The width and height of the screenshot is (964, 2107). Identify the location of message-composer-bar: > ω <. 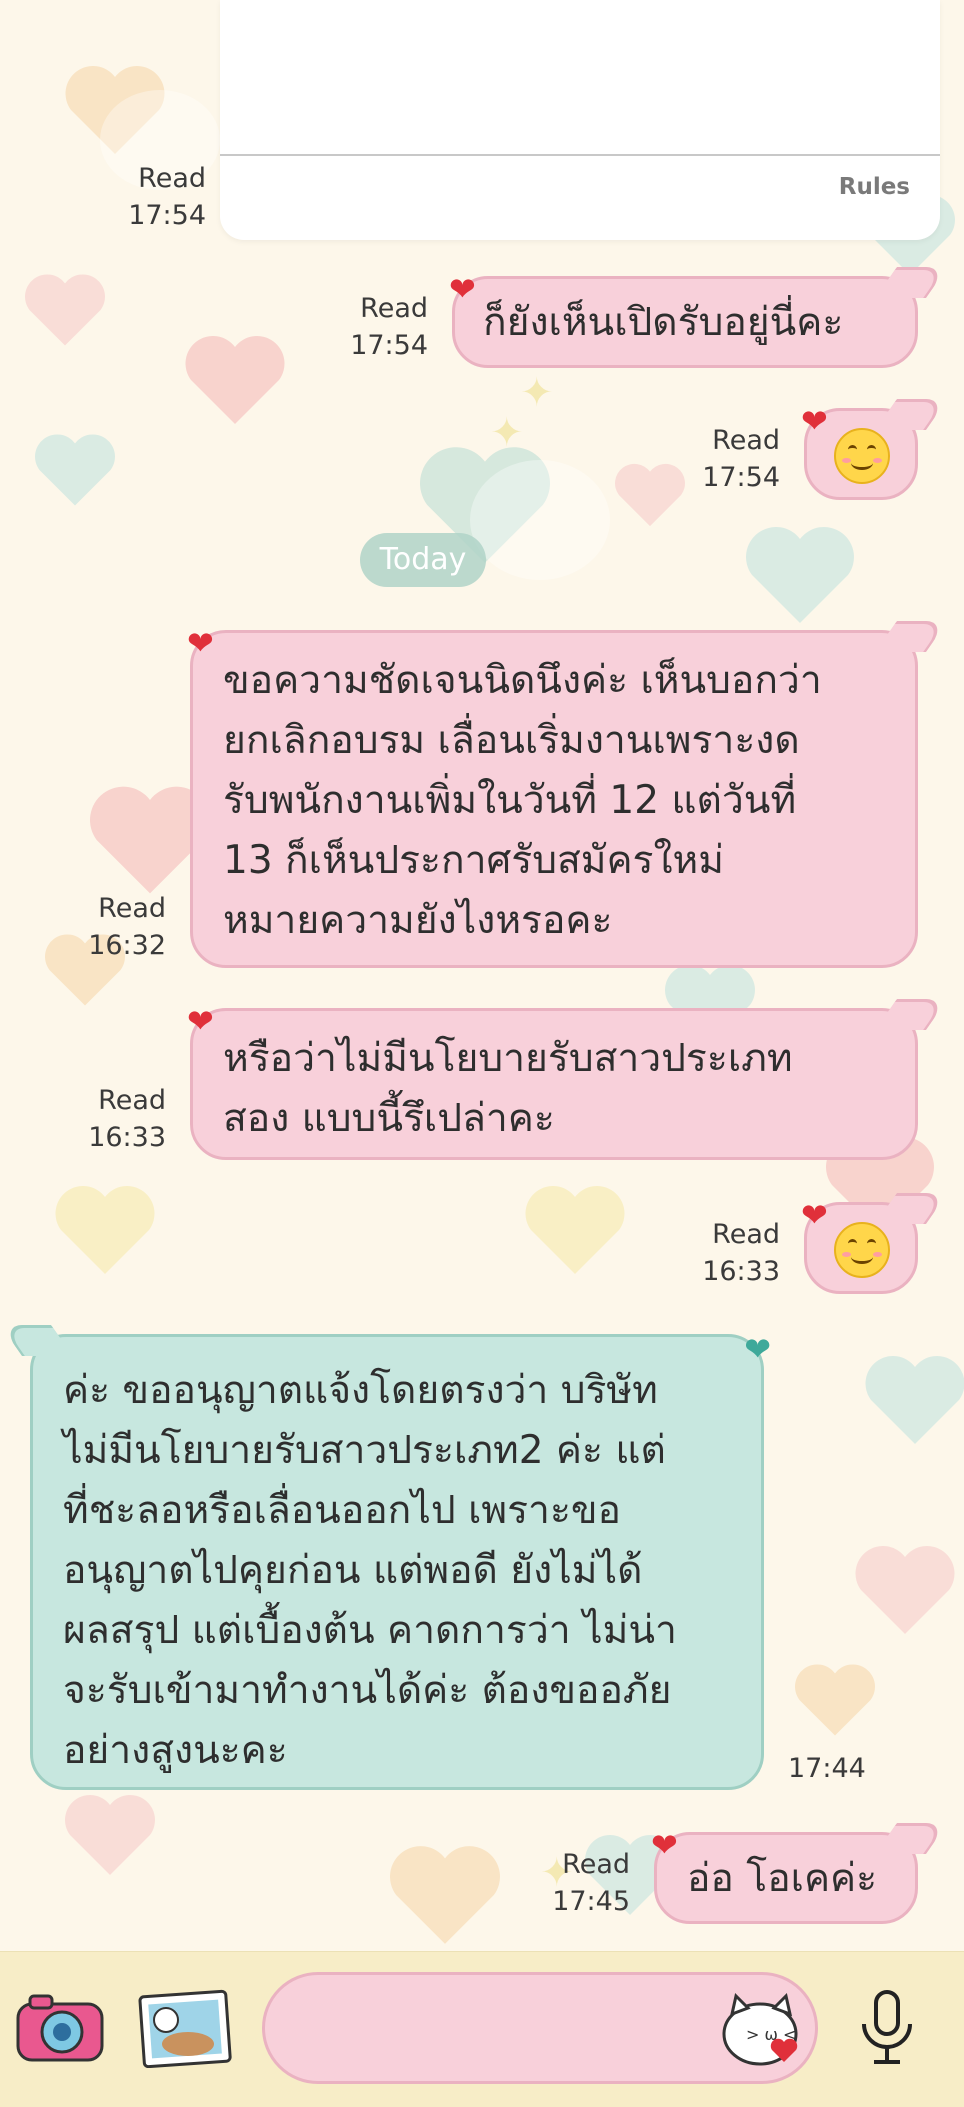
(482, 2029).